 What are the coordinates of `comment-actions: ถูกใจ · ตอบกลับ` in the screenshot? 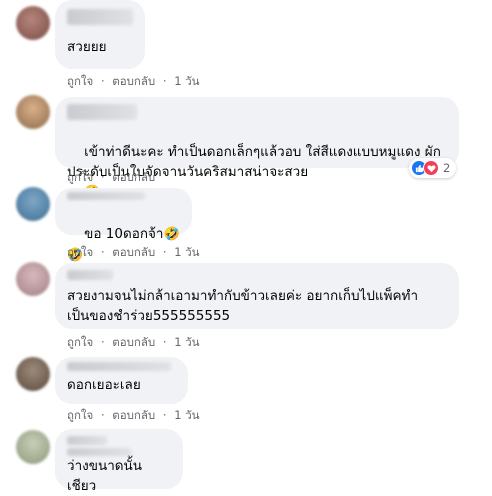 It's located at (111, 178).